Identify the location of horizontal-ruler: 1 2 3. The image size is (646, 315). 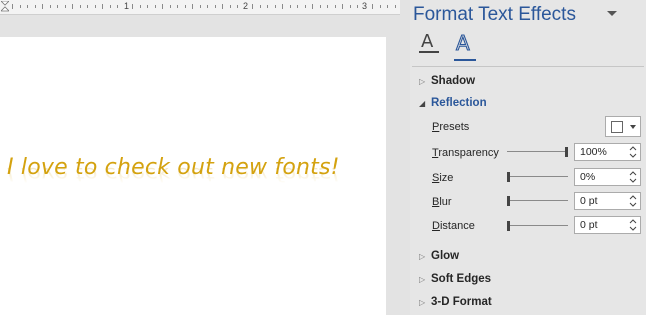
(200, 7).